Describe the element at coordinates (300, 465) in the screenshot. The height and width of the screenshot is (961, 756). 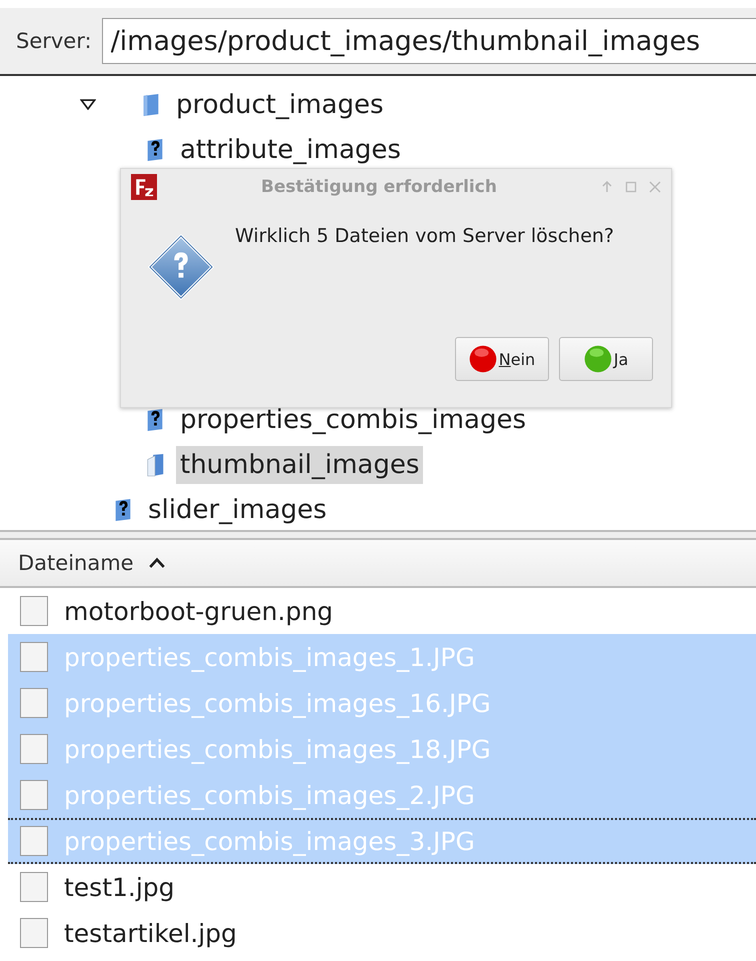
I see `tree-item: thumbnail_images` at that location.